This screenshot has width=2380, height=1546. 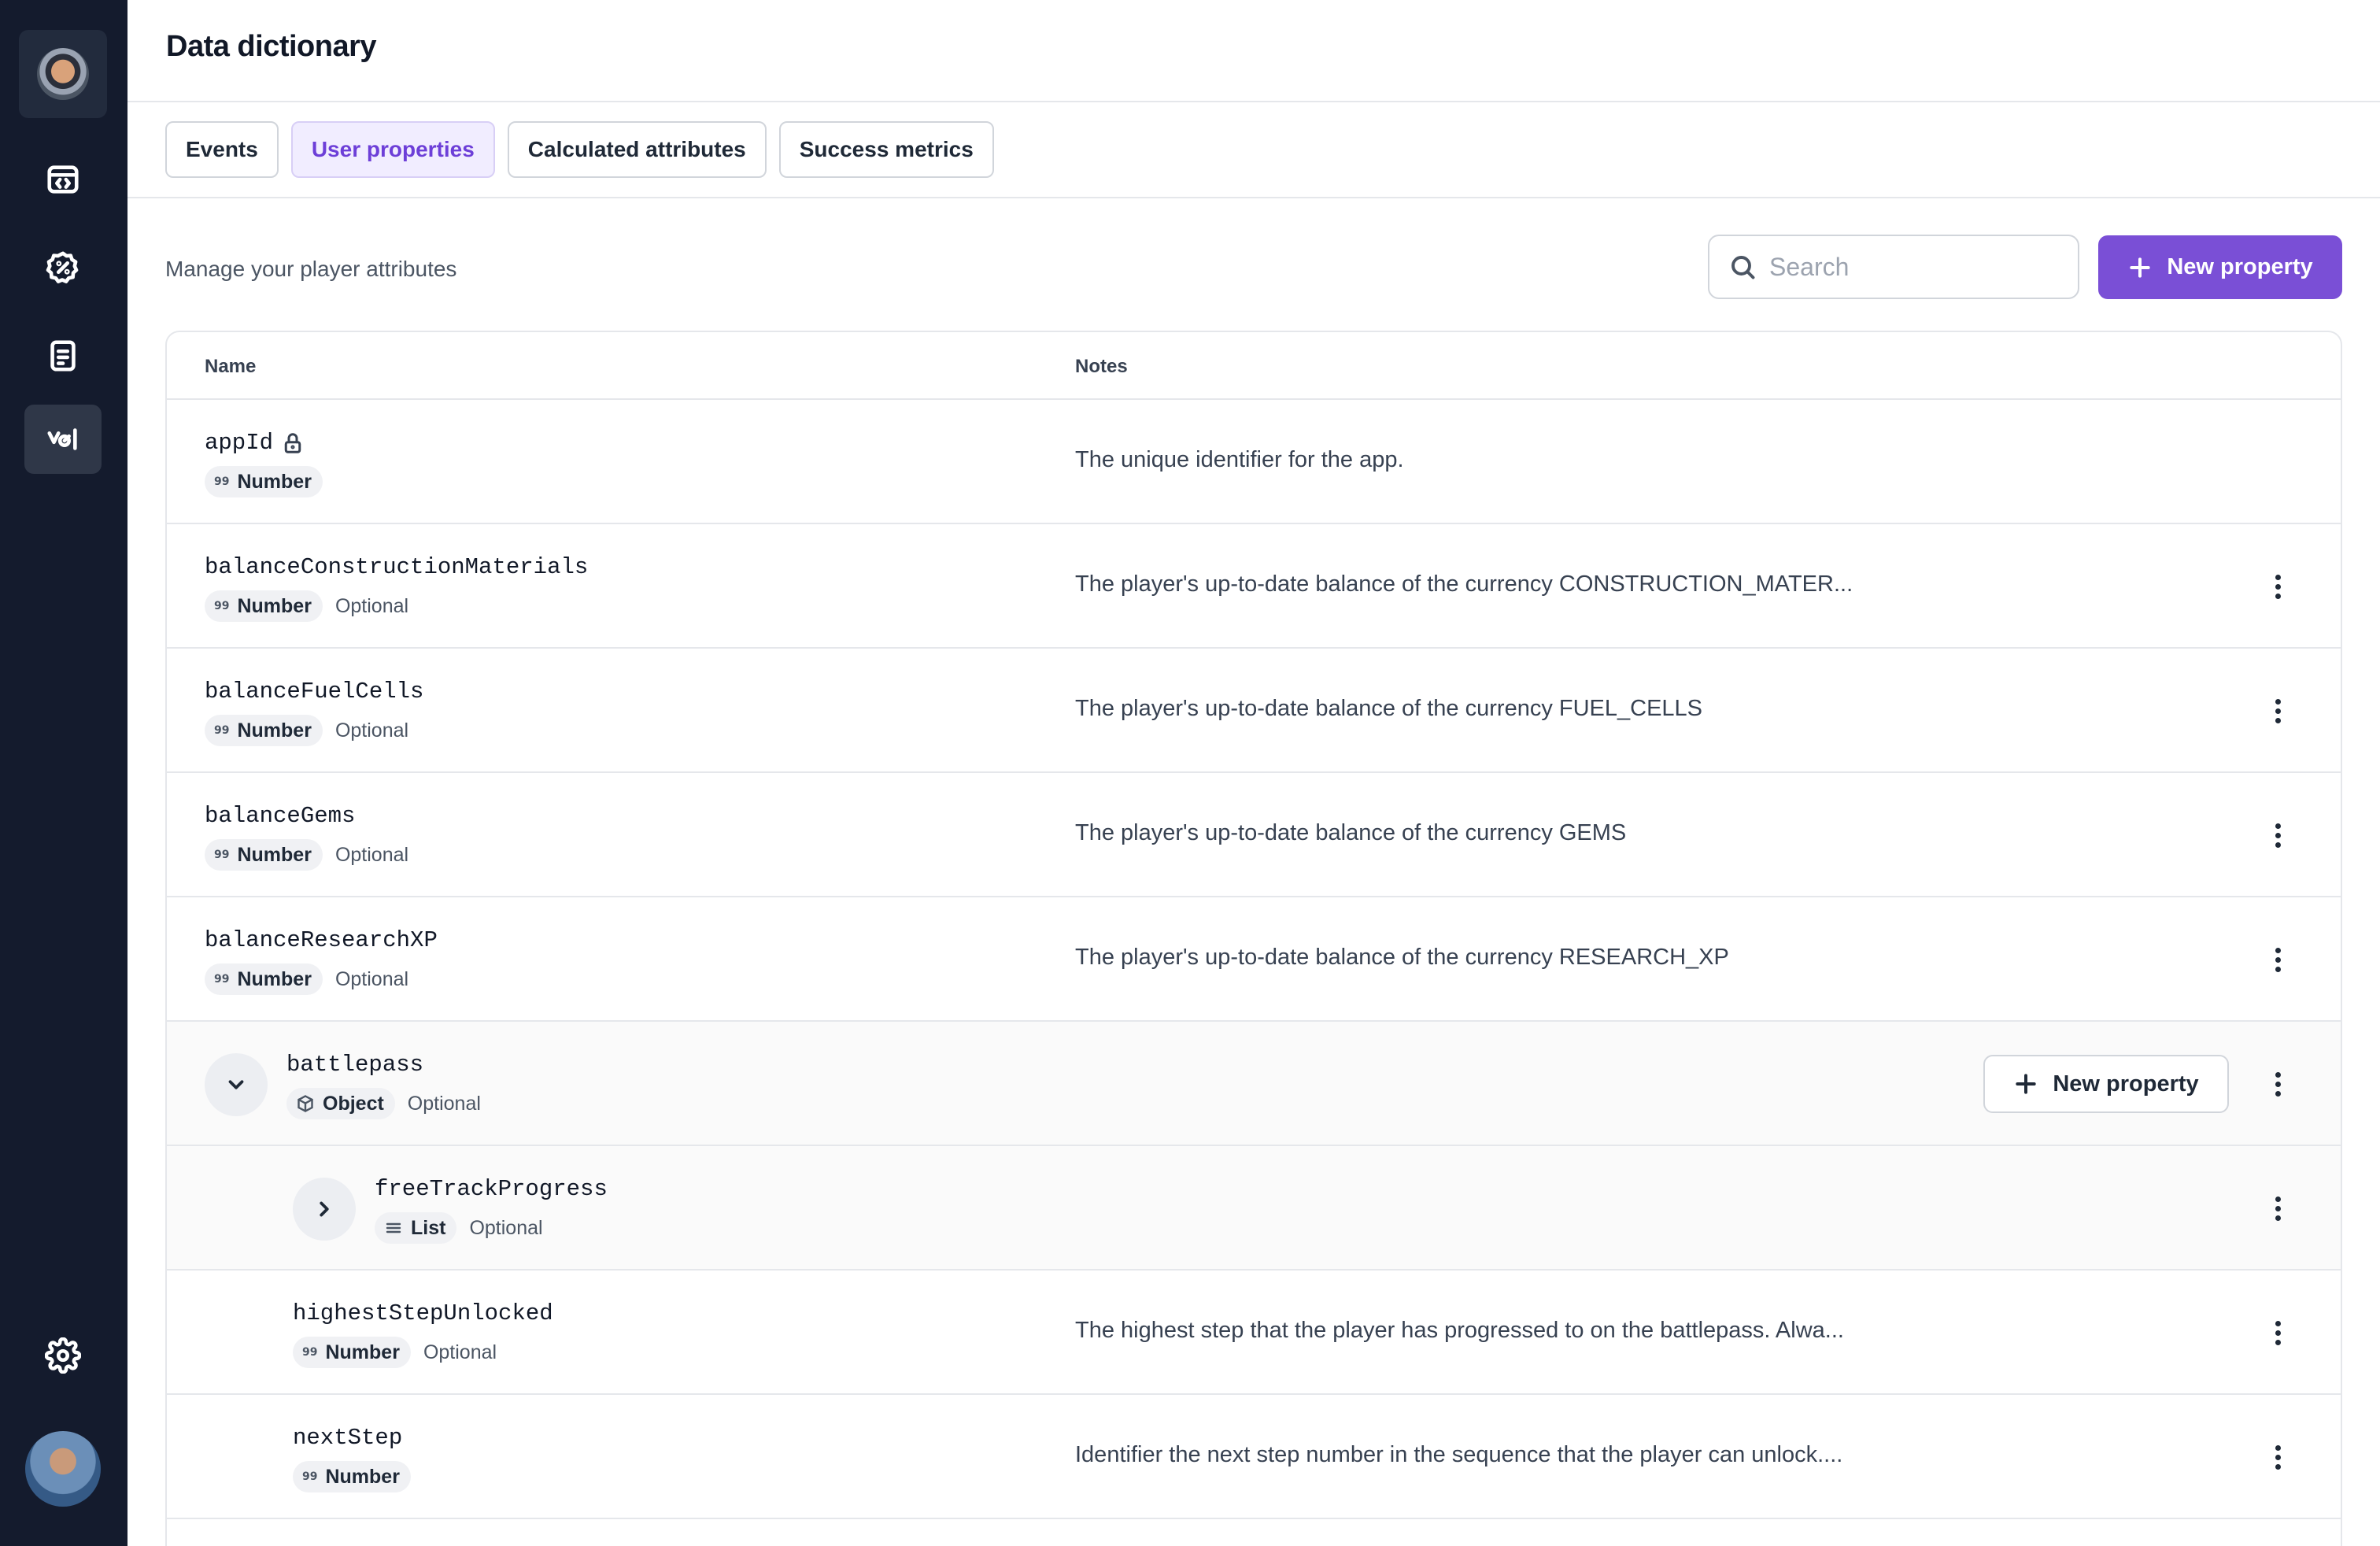 What do you see at coordinates (2106, 1084) in the screenshot?
I see `add-nested-property-button: New property` at bounding box center [2106, 1084].